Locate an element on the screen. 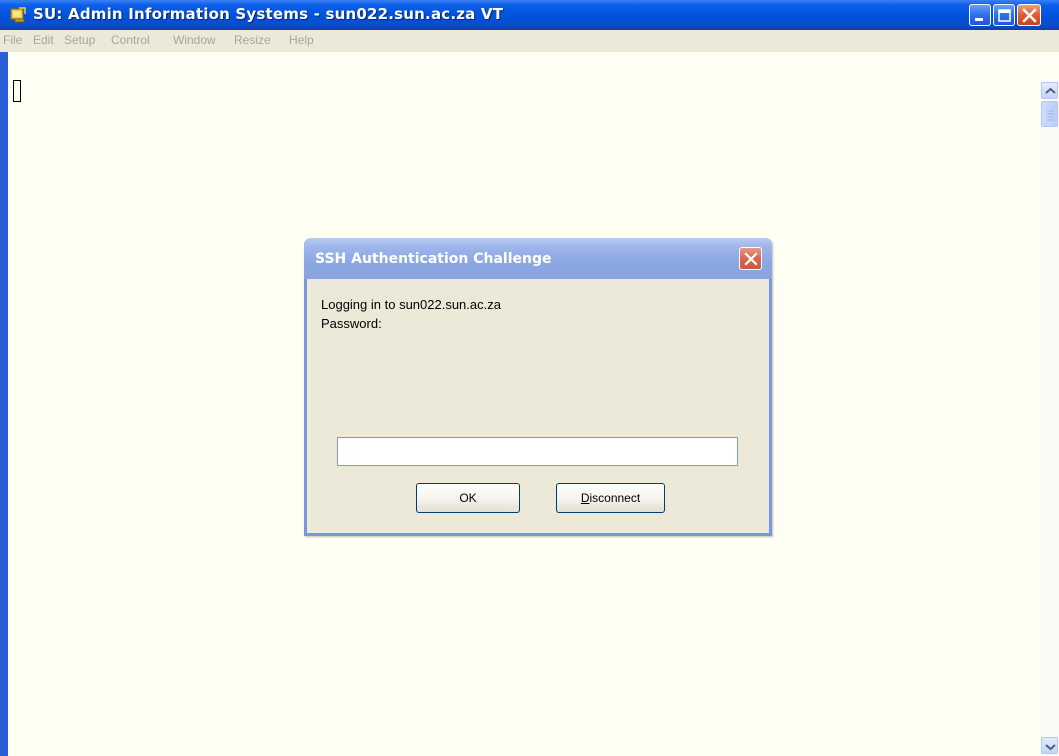 The width and height of the screenshot is (1059, 756). ok-button-label: OK is located at coordinates (468, 498).